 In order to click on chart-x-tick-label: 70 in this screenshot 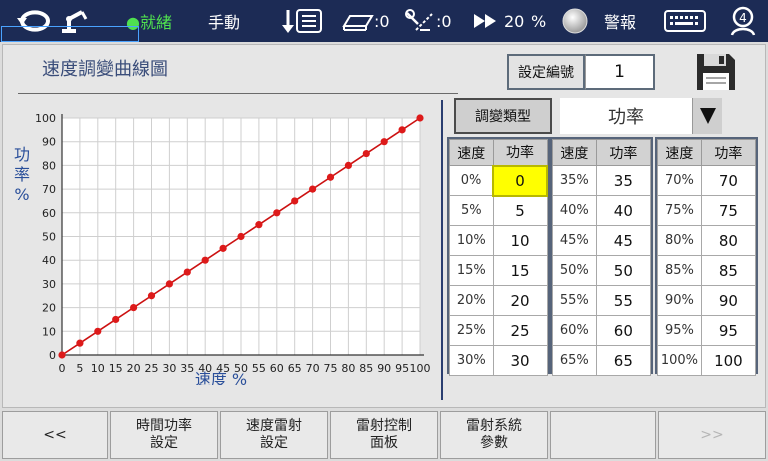, I will do `click(313, 368)`.